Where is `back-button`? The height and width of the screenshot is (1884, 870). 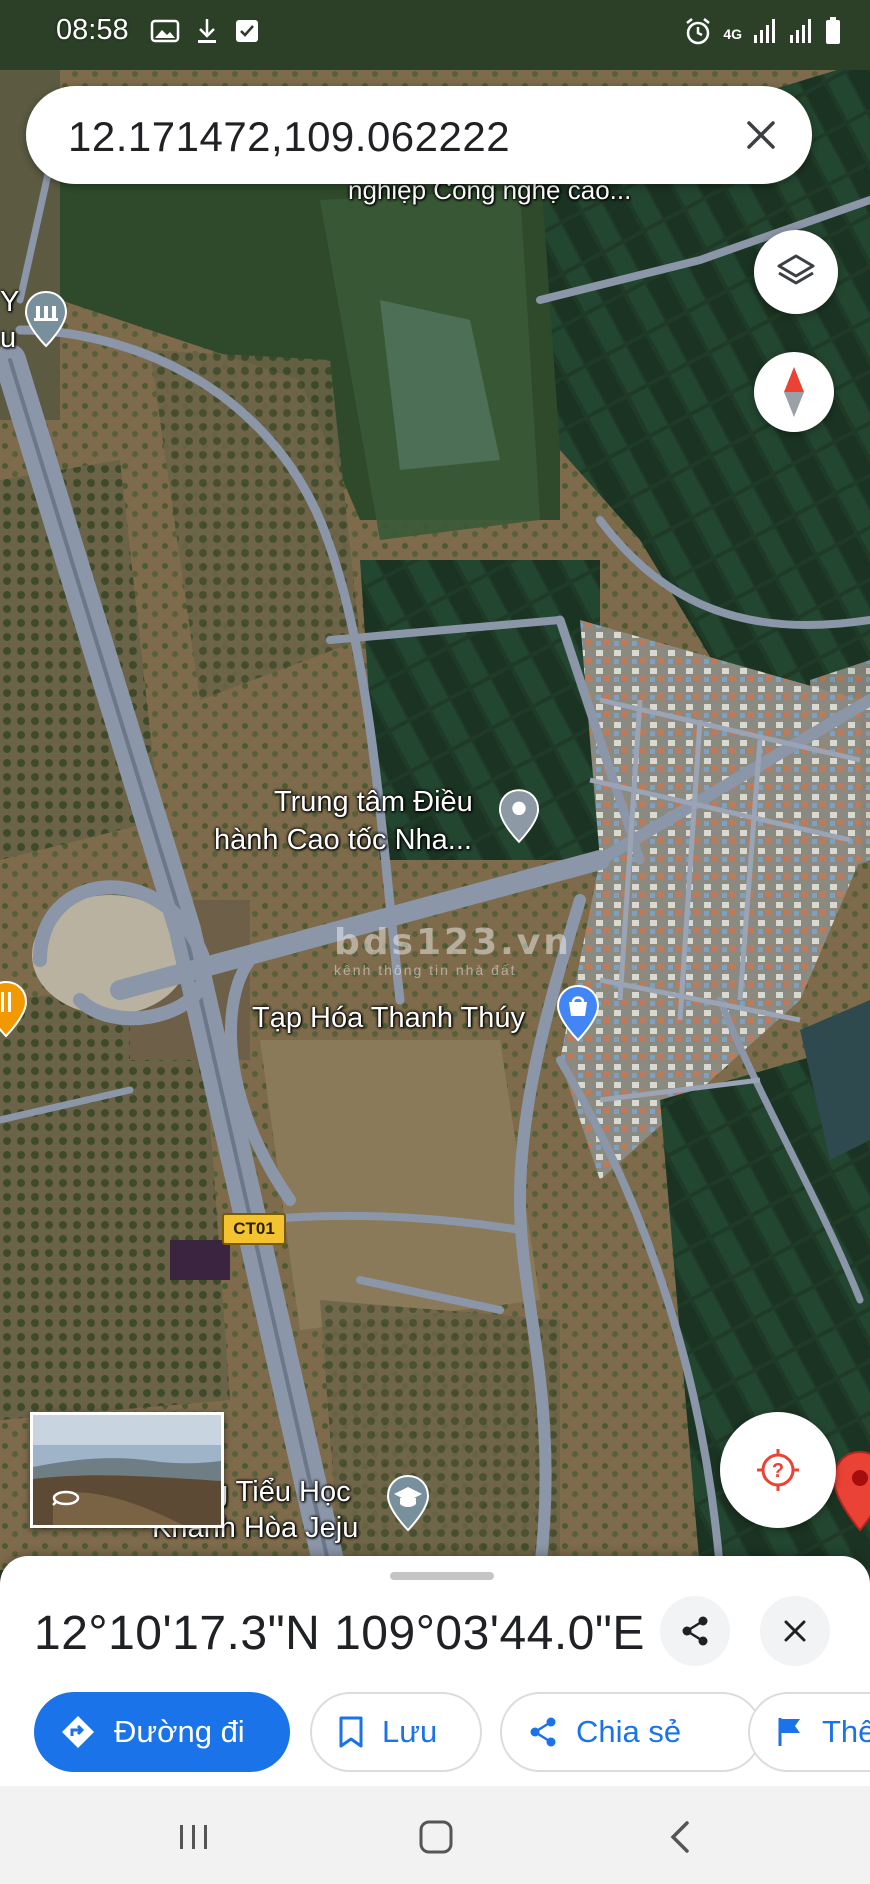 back-button is located at coordinates (680, 1837).